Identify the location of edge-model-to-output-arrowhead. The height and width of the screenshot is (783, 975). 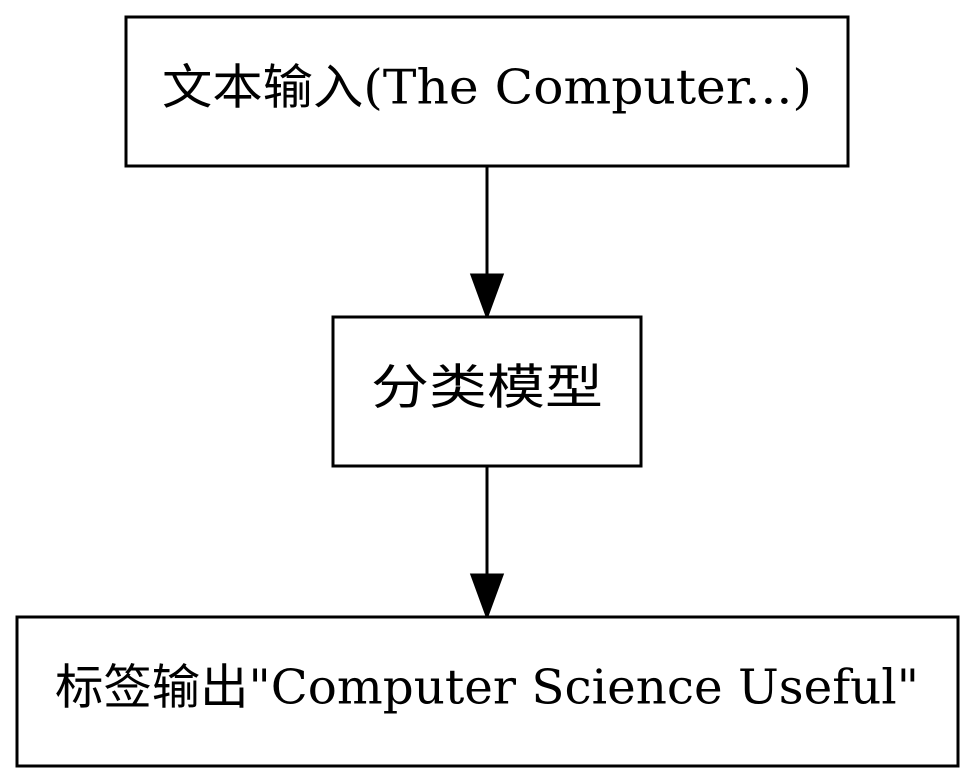
(487, 597).